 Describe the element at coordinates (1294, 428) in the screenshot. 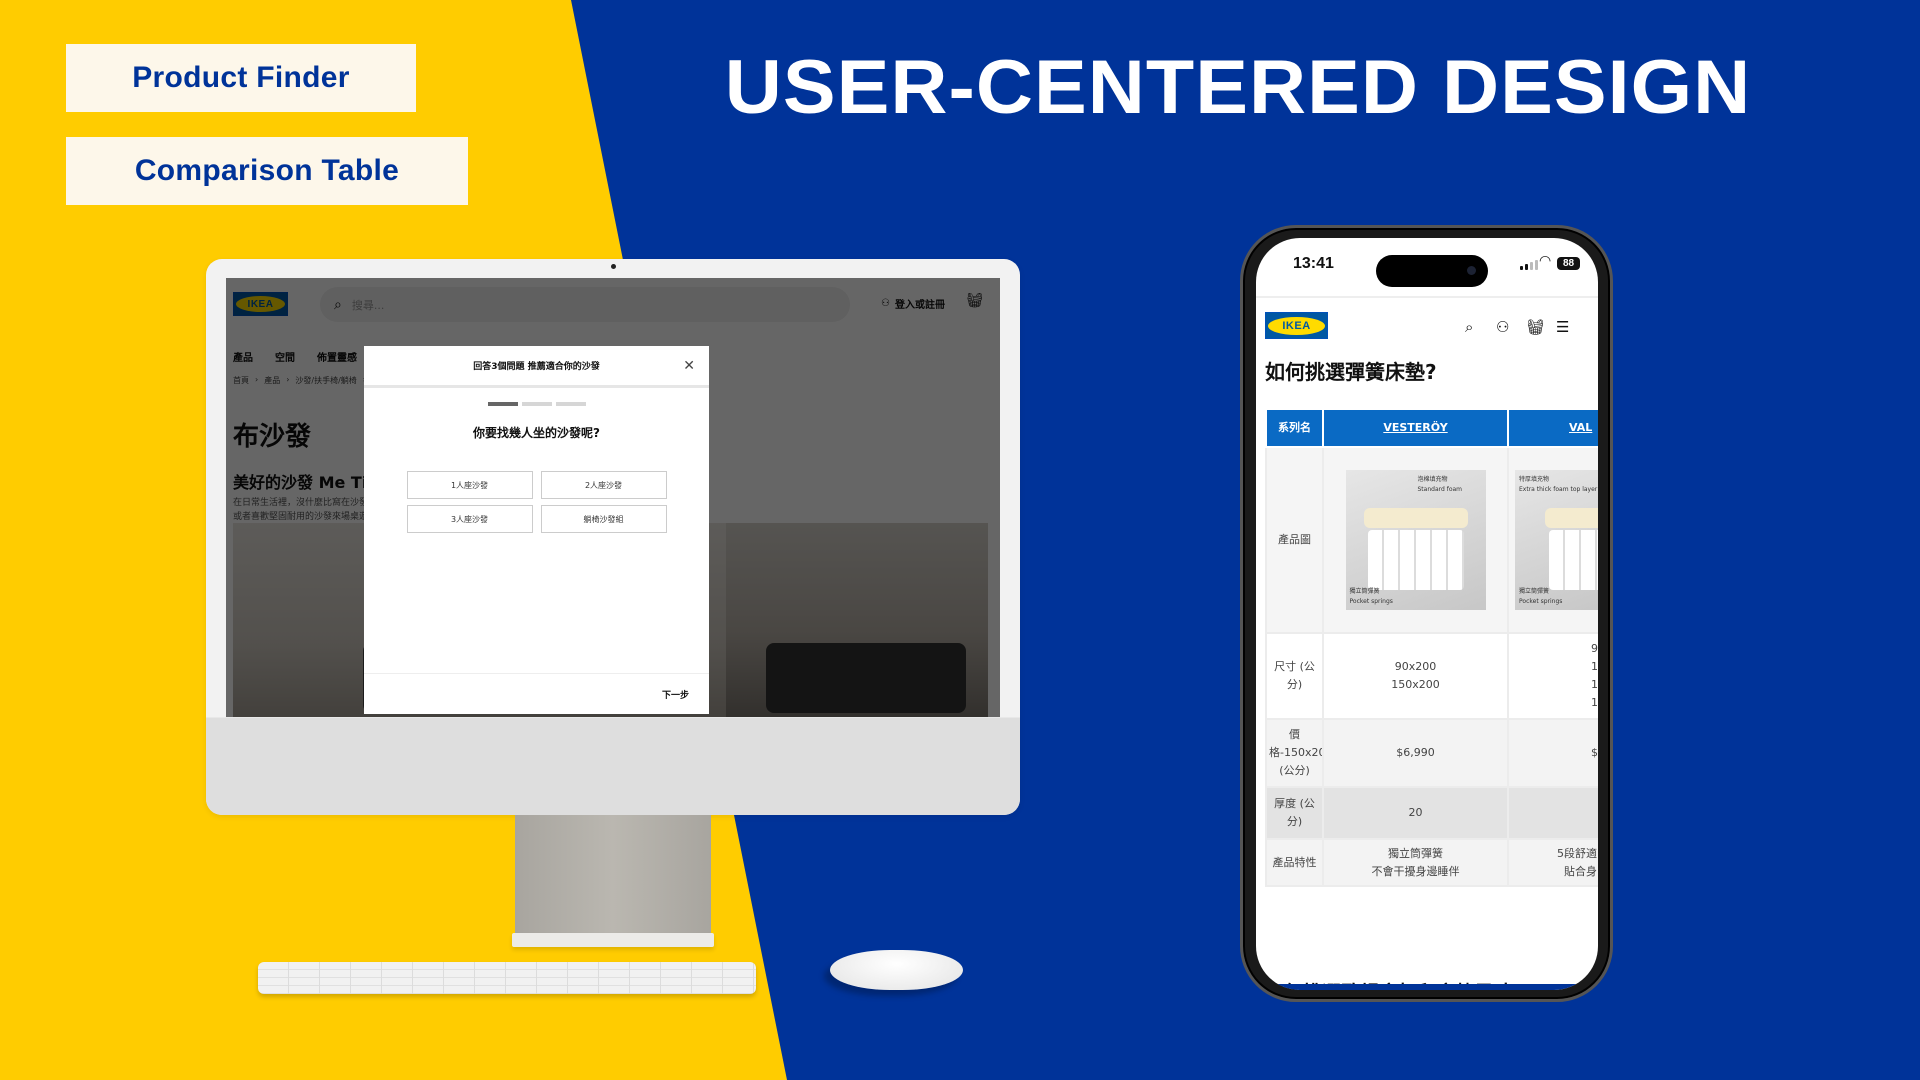

I see `column-header: 系列名` at that location.